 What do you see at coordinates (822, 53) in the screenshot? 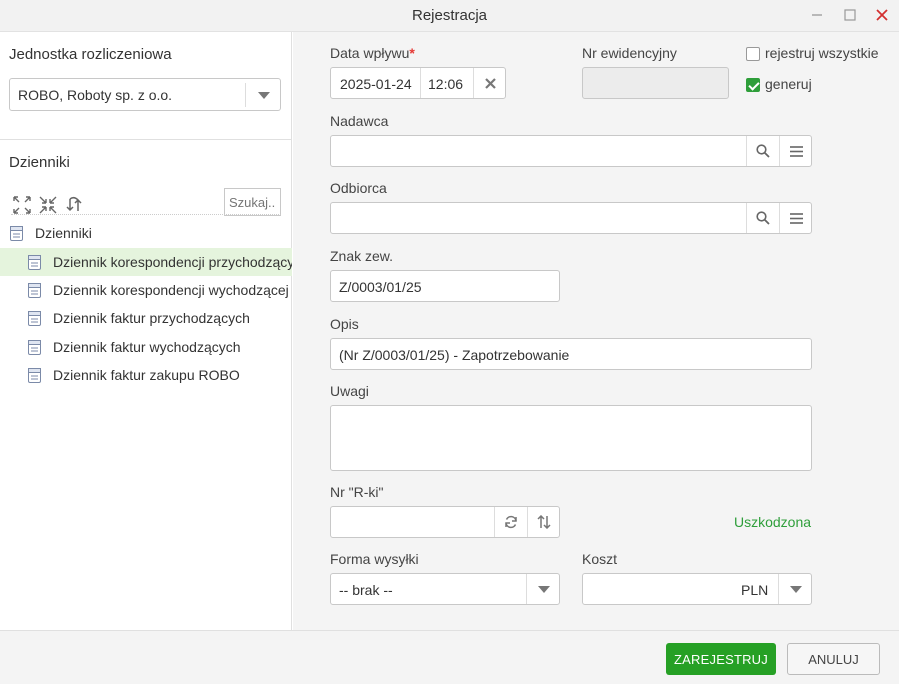
I see `register-all-label: rejestruj wszystkie` at bounding box center [822, 53].